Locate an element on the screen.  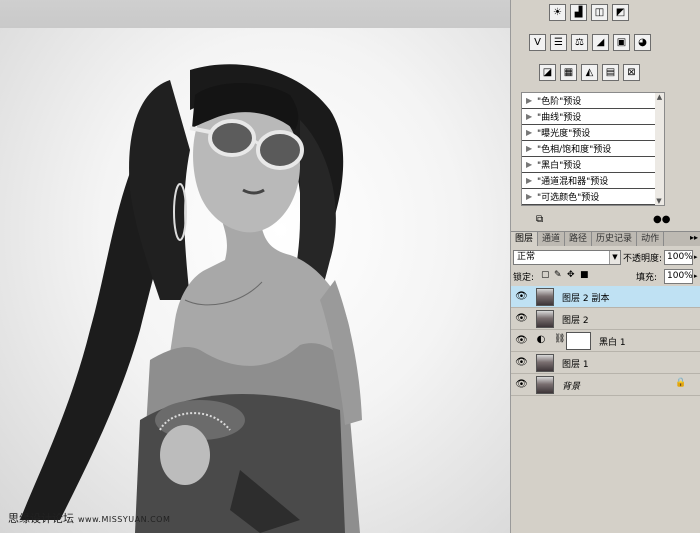
panel-menu-icon: ▸▸ is located at coordinates (693, 239).